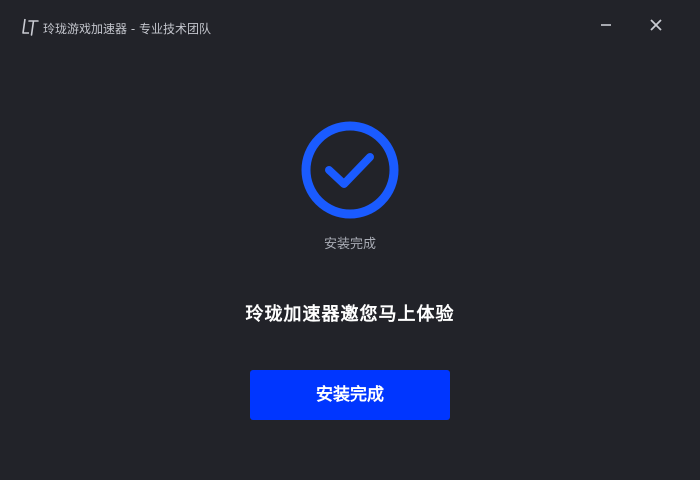  I want to click on finish-install-button: 安装完成, so click(350, 395).